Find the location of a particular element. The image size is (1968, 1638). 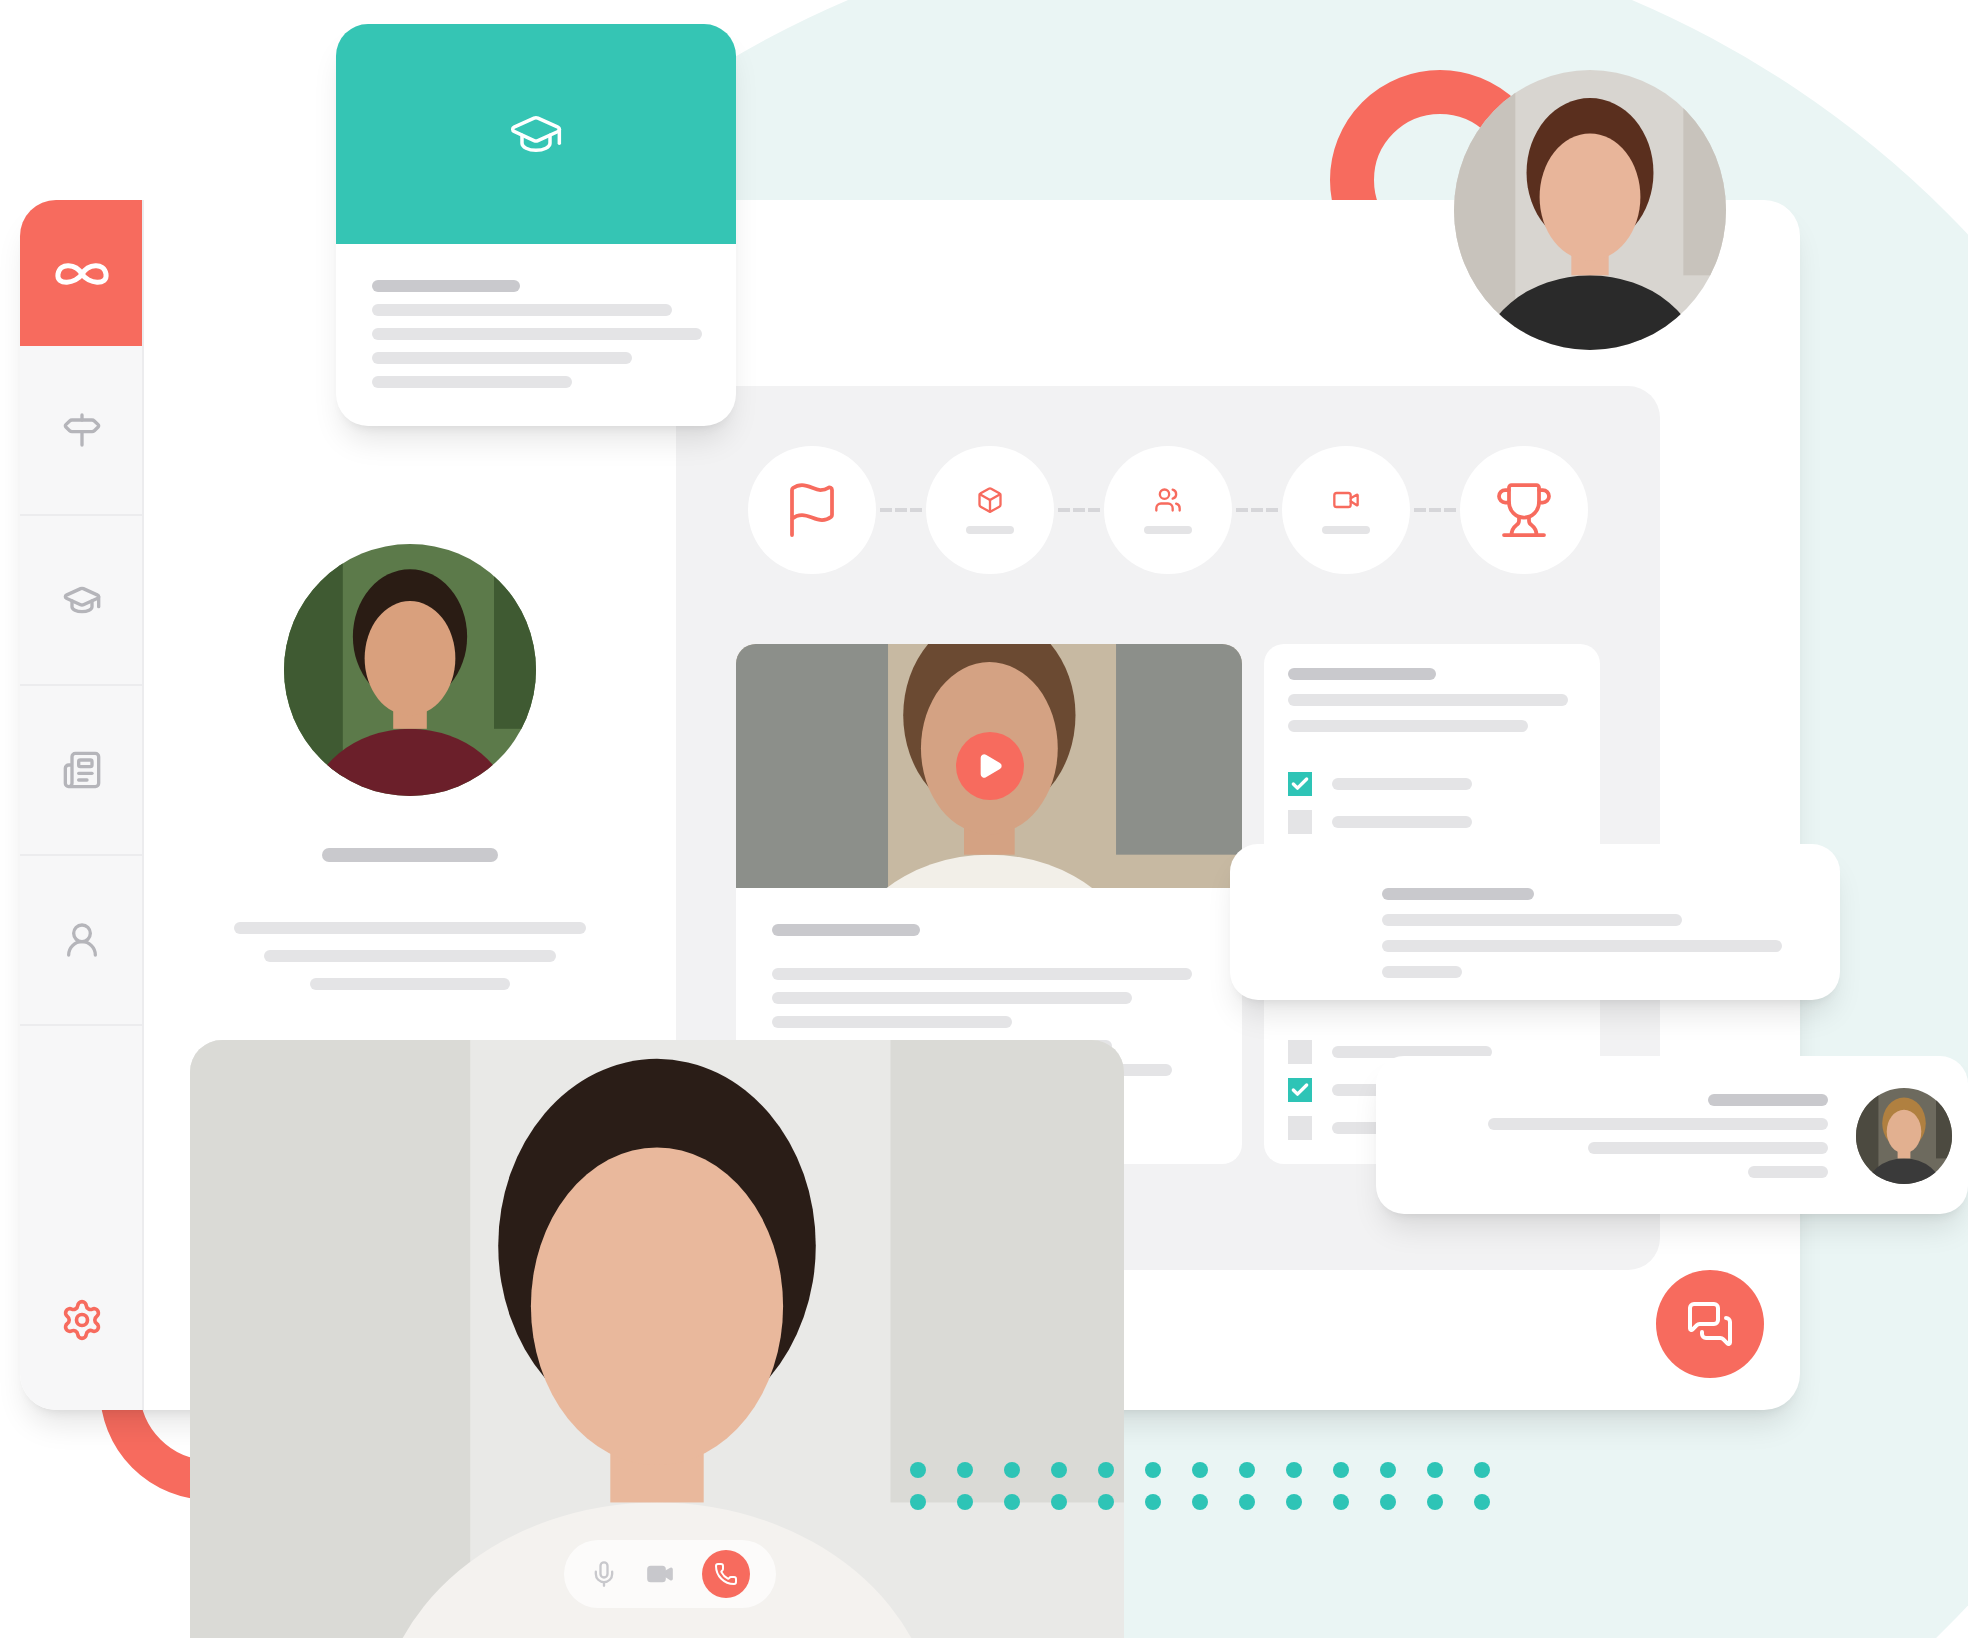

signpost-icon is located at coordinates (81, 430).